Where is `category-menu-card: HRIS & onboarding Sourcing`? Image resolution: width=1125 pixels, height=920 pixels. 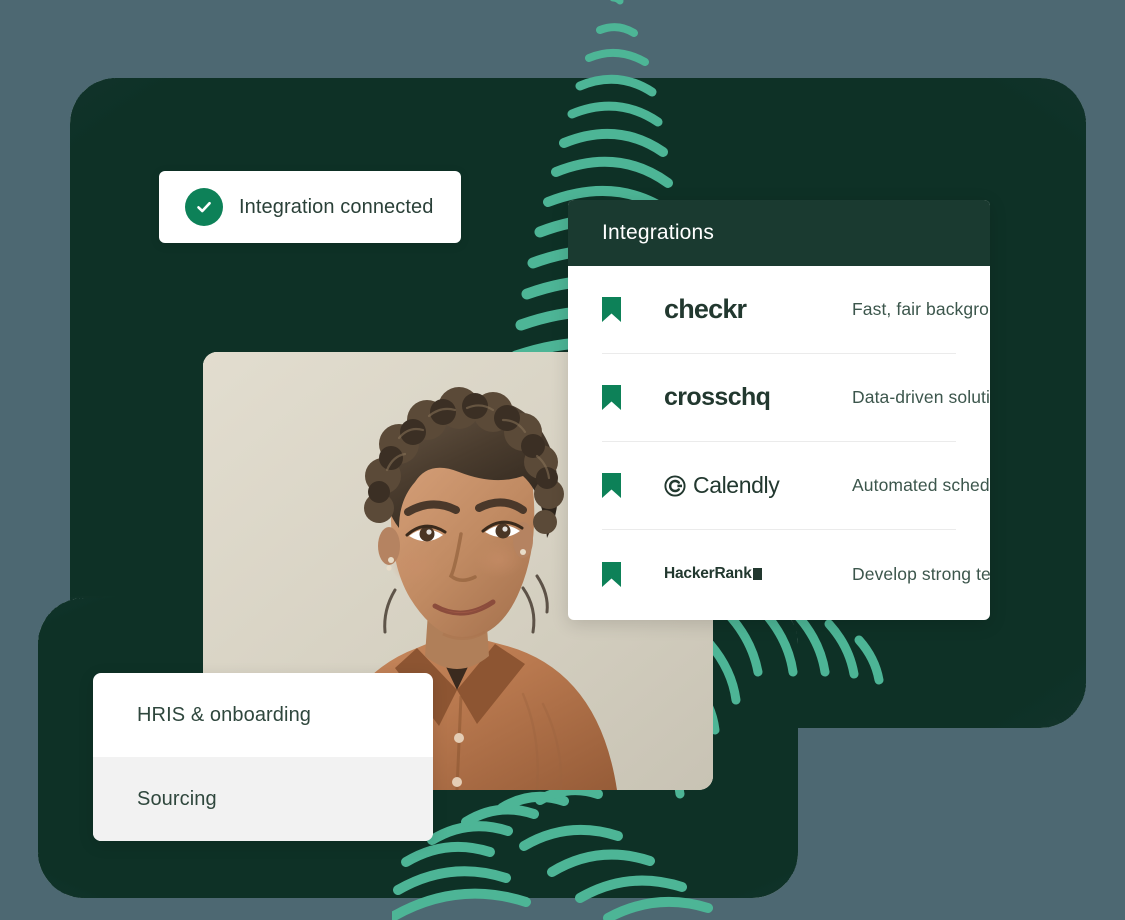
category-menu-card: HRIS & onboarding Sourcing is located at coordinates (263, 757).